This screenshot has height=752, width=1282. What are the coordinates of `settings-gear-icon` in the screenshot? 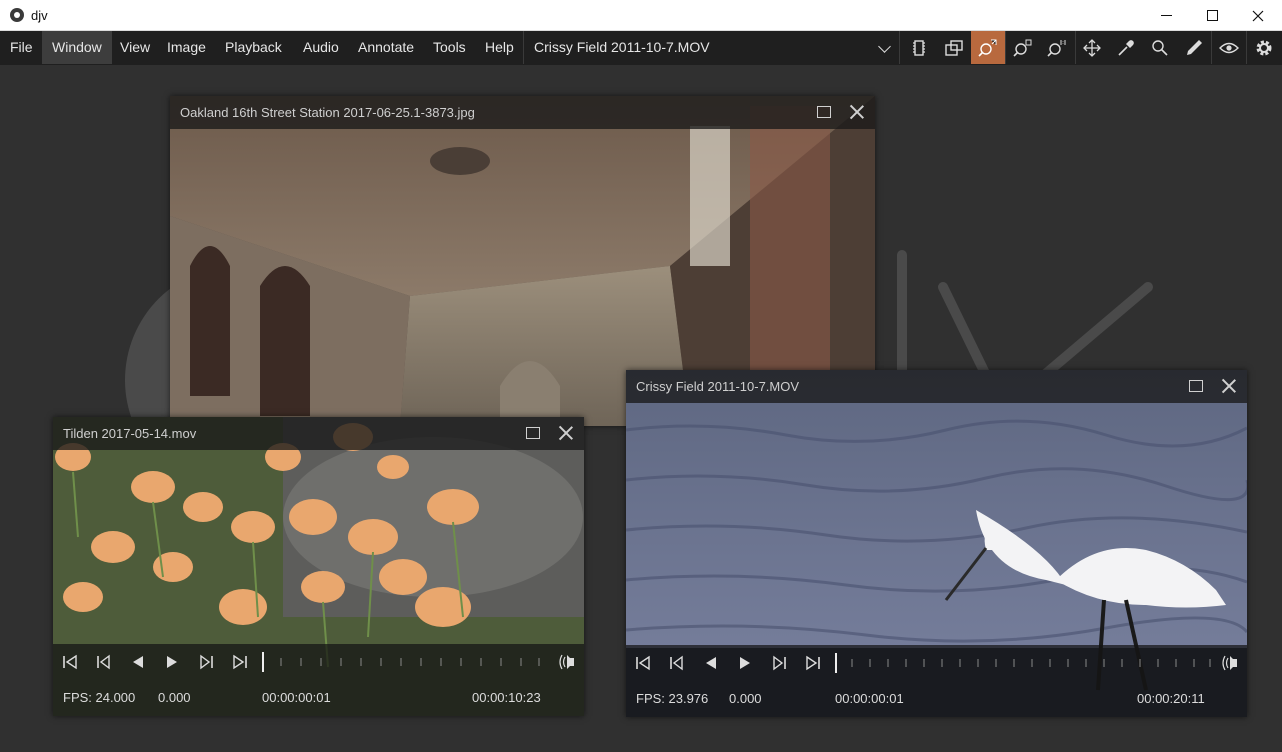 It's located at (1264, 47).